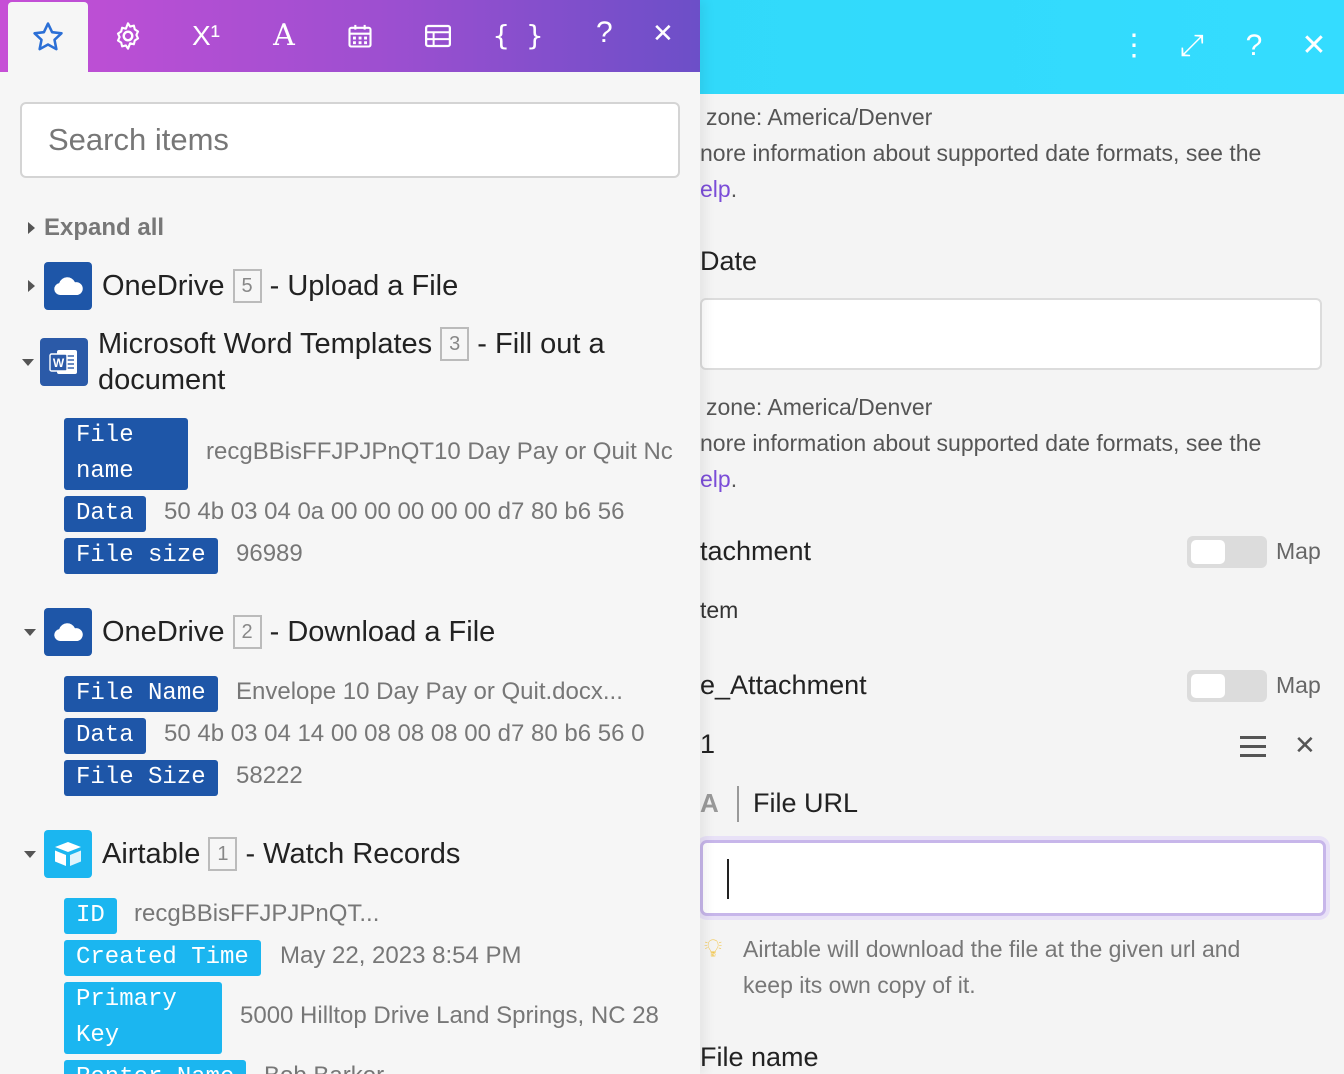  I want to click on expand-all-caret-icon, so click(31, 228).